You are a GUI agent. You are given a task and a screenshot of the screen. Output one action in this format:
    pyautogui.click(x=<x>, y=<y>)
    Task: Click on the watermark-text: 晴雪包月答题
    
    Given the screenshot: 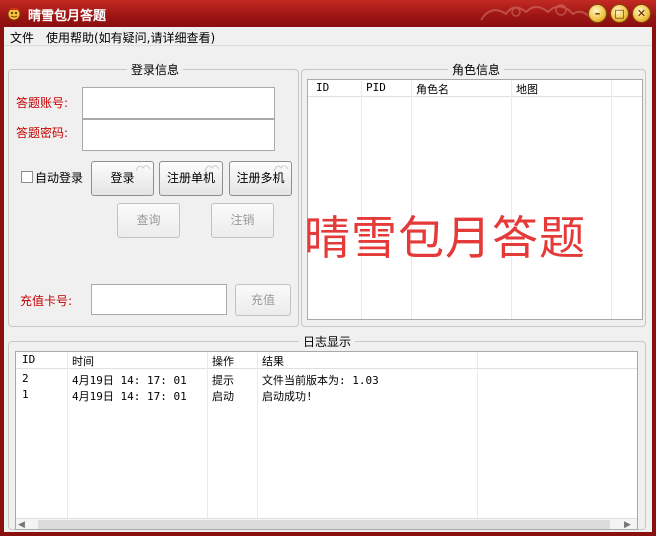 What is the action you would take?
    pyautogui.click(x=445, y=238)
    